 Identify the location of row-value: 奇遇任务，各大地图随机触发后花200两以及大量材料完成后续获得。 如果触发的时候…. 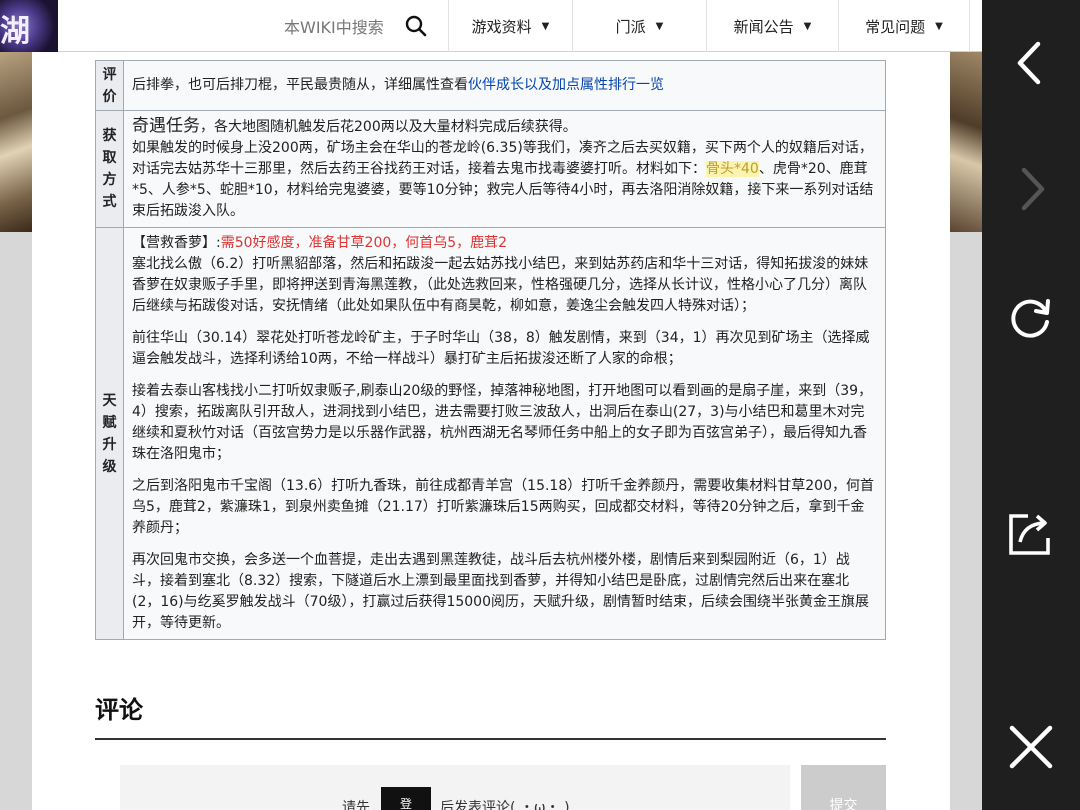
(504, 169).